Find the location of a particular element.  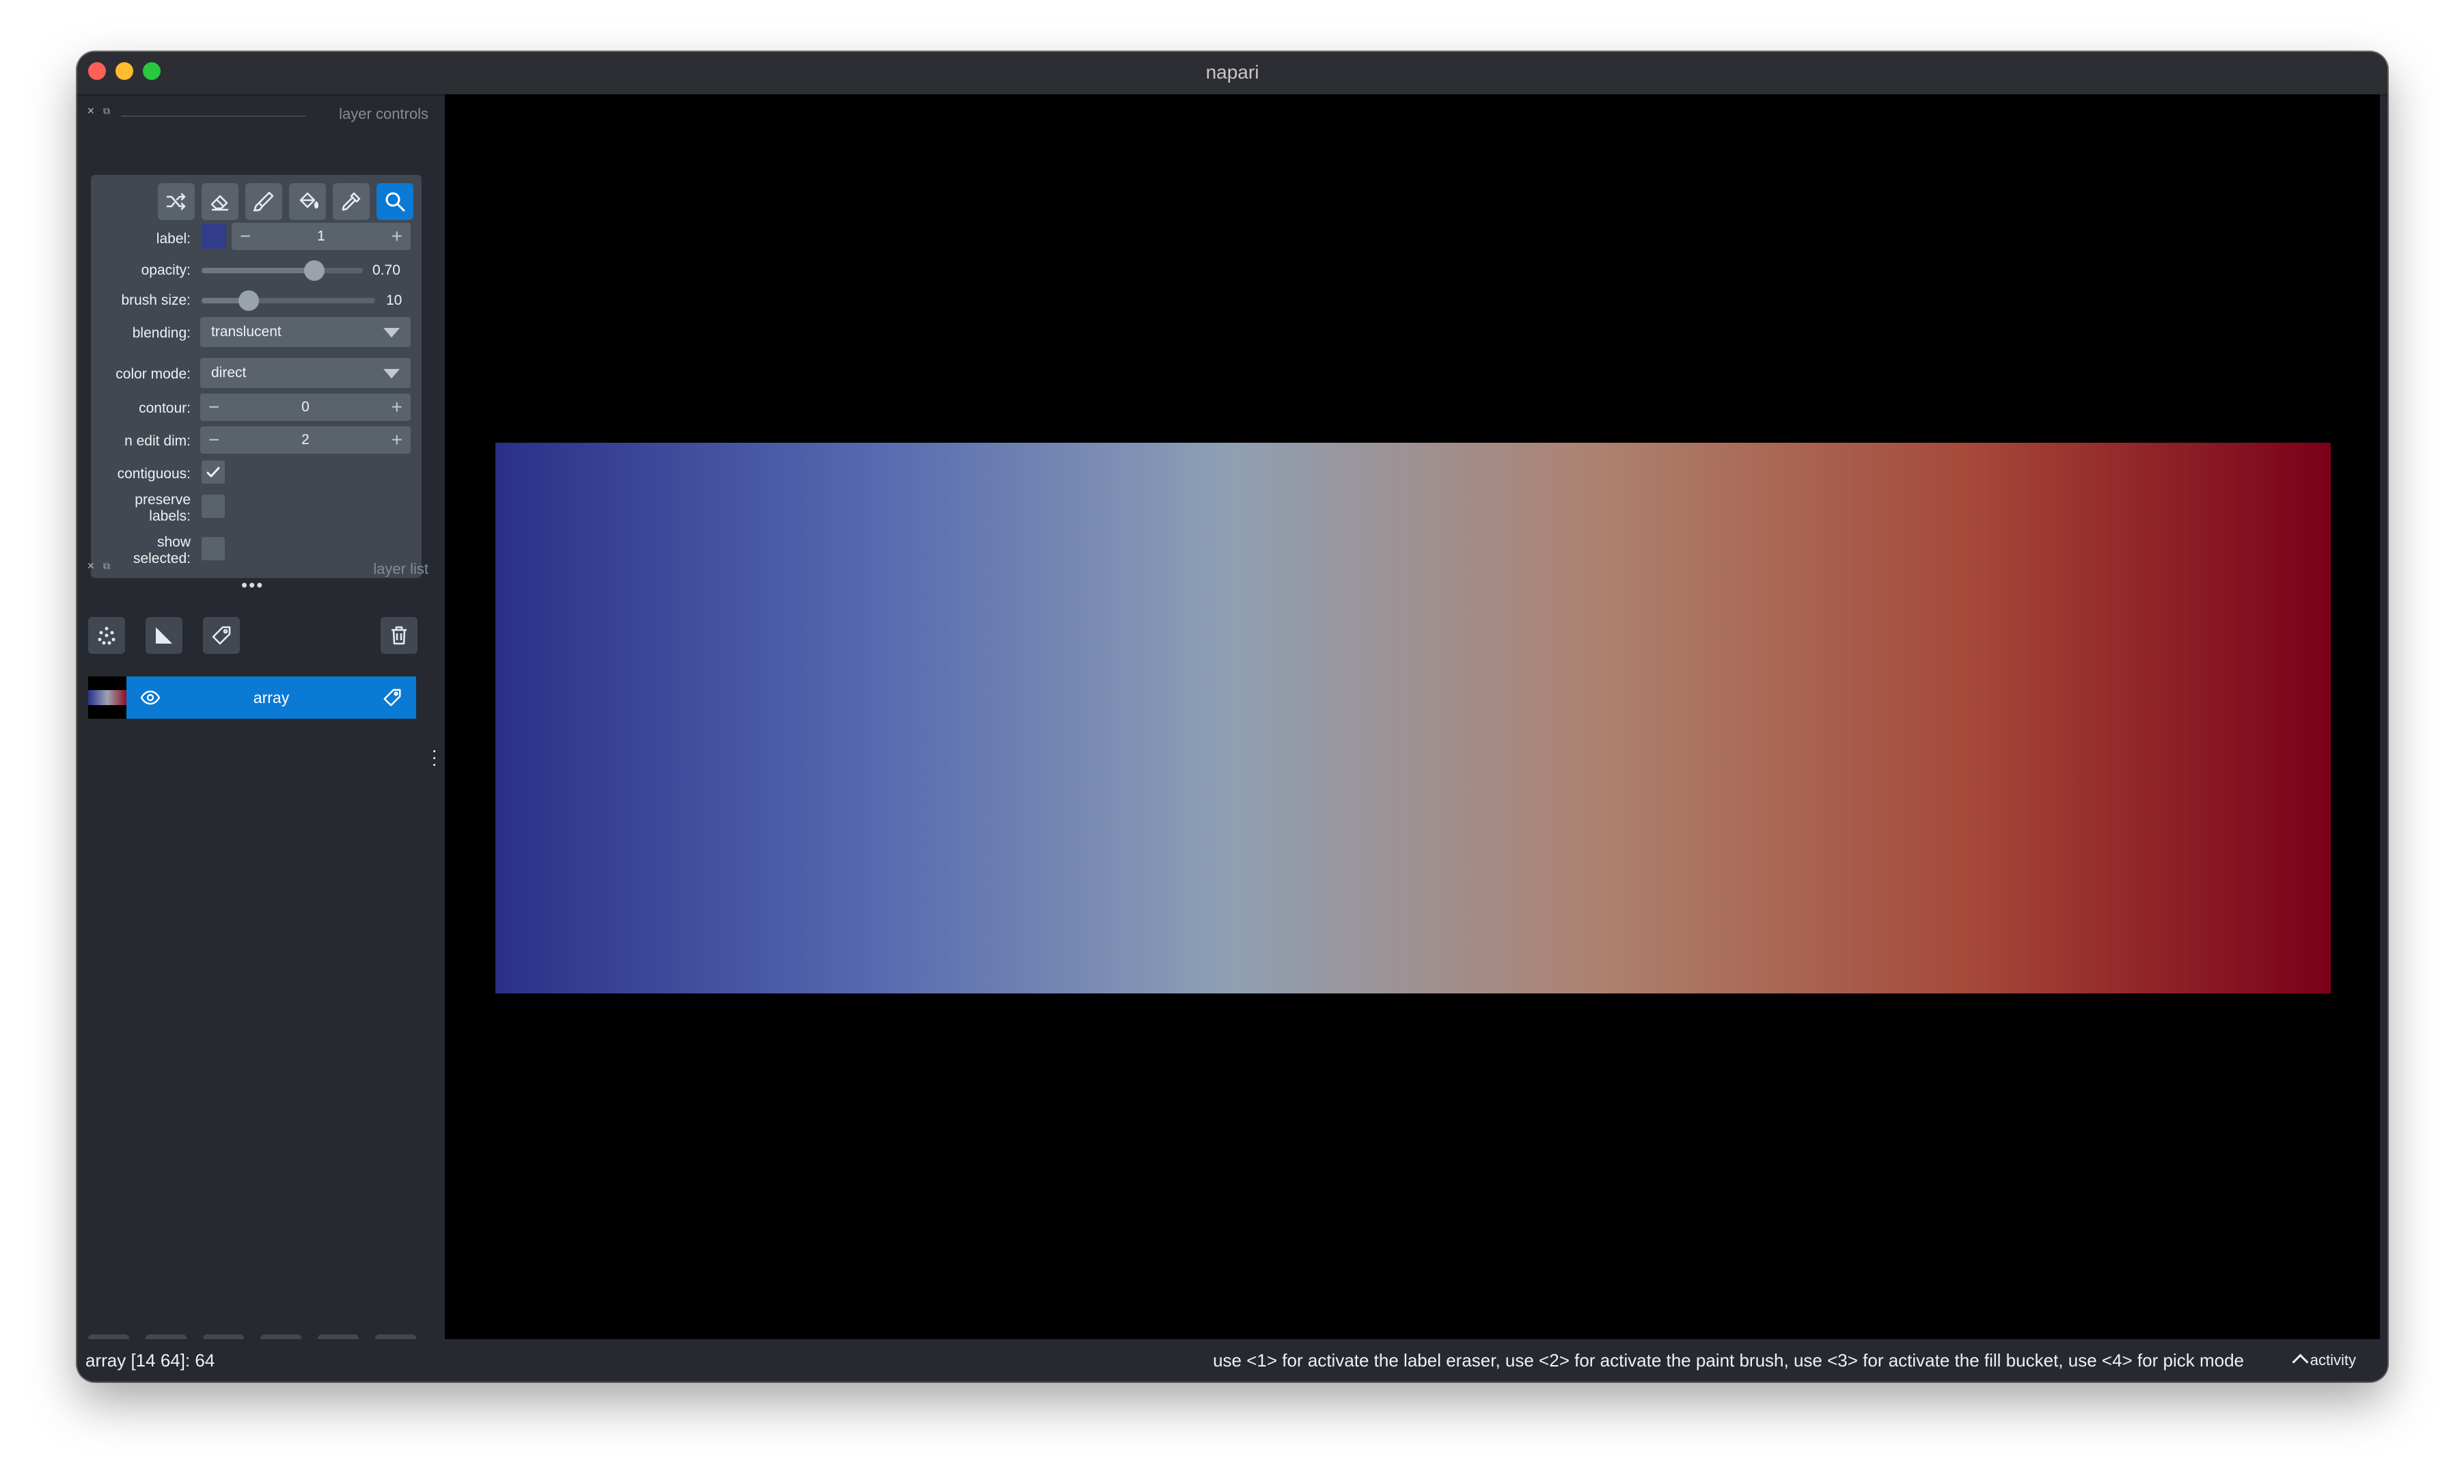

window-title: napari is located at coordinates (1232, 72).